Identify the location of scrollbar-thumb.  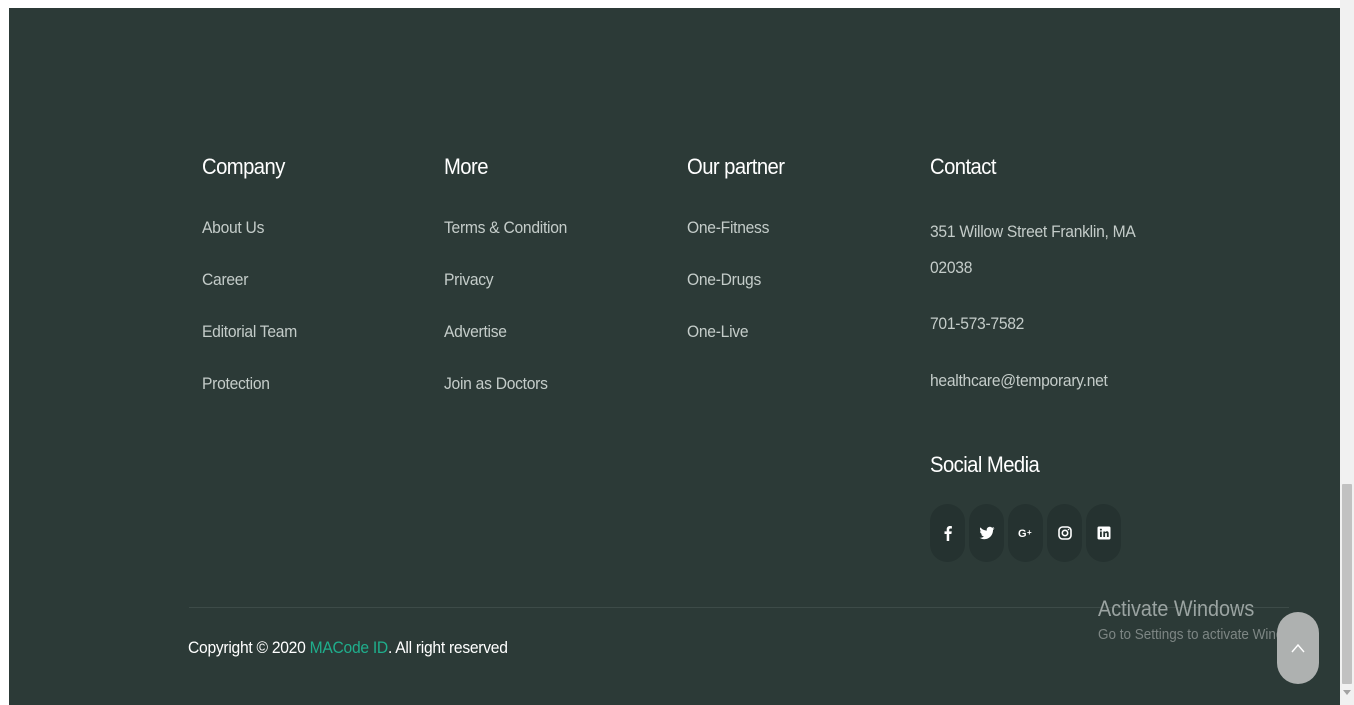
(1347, 584).